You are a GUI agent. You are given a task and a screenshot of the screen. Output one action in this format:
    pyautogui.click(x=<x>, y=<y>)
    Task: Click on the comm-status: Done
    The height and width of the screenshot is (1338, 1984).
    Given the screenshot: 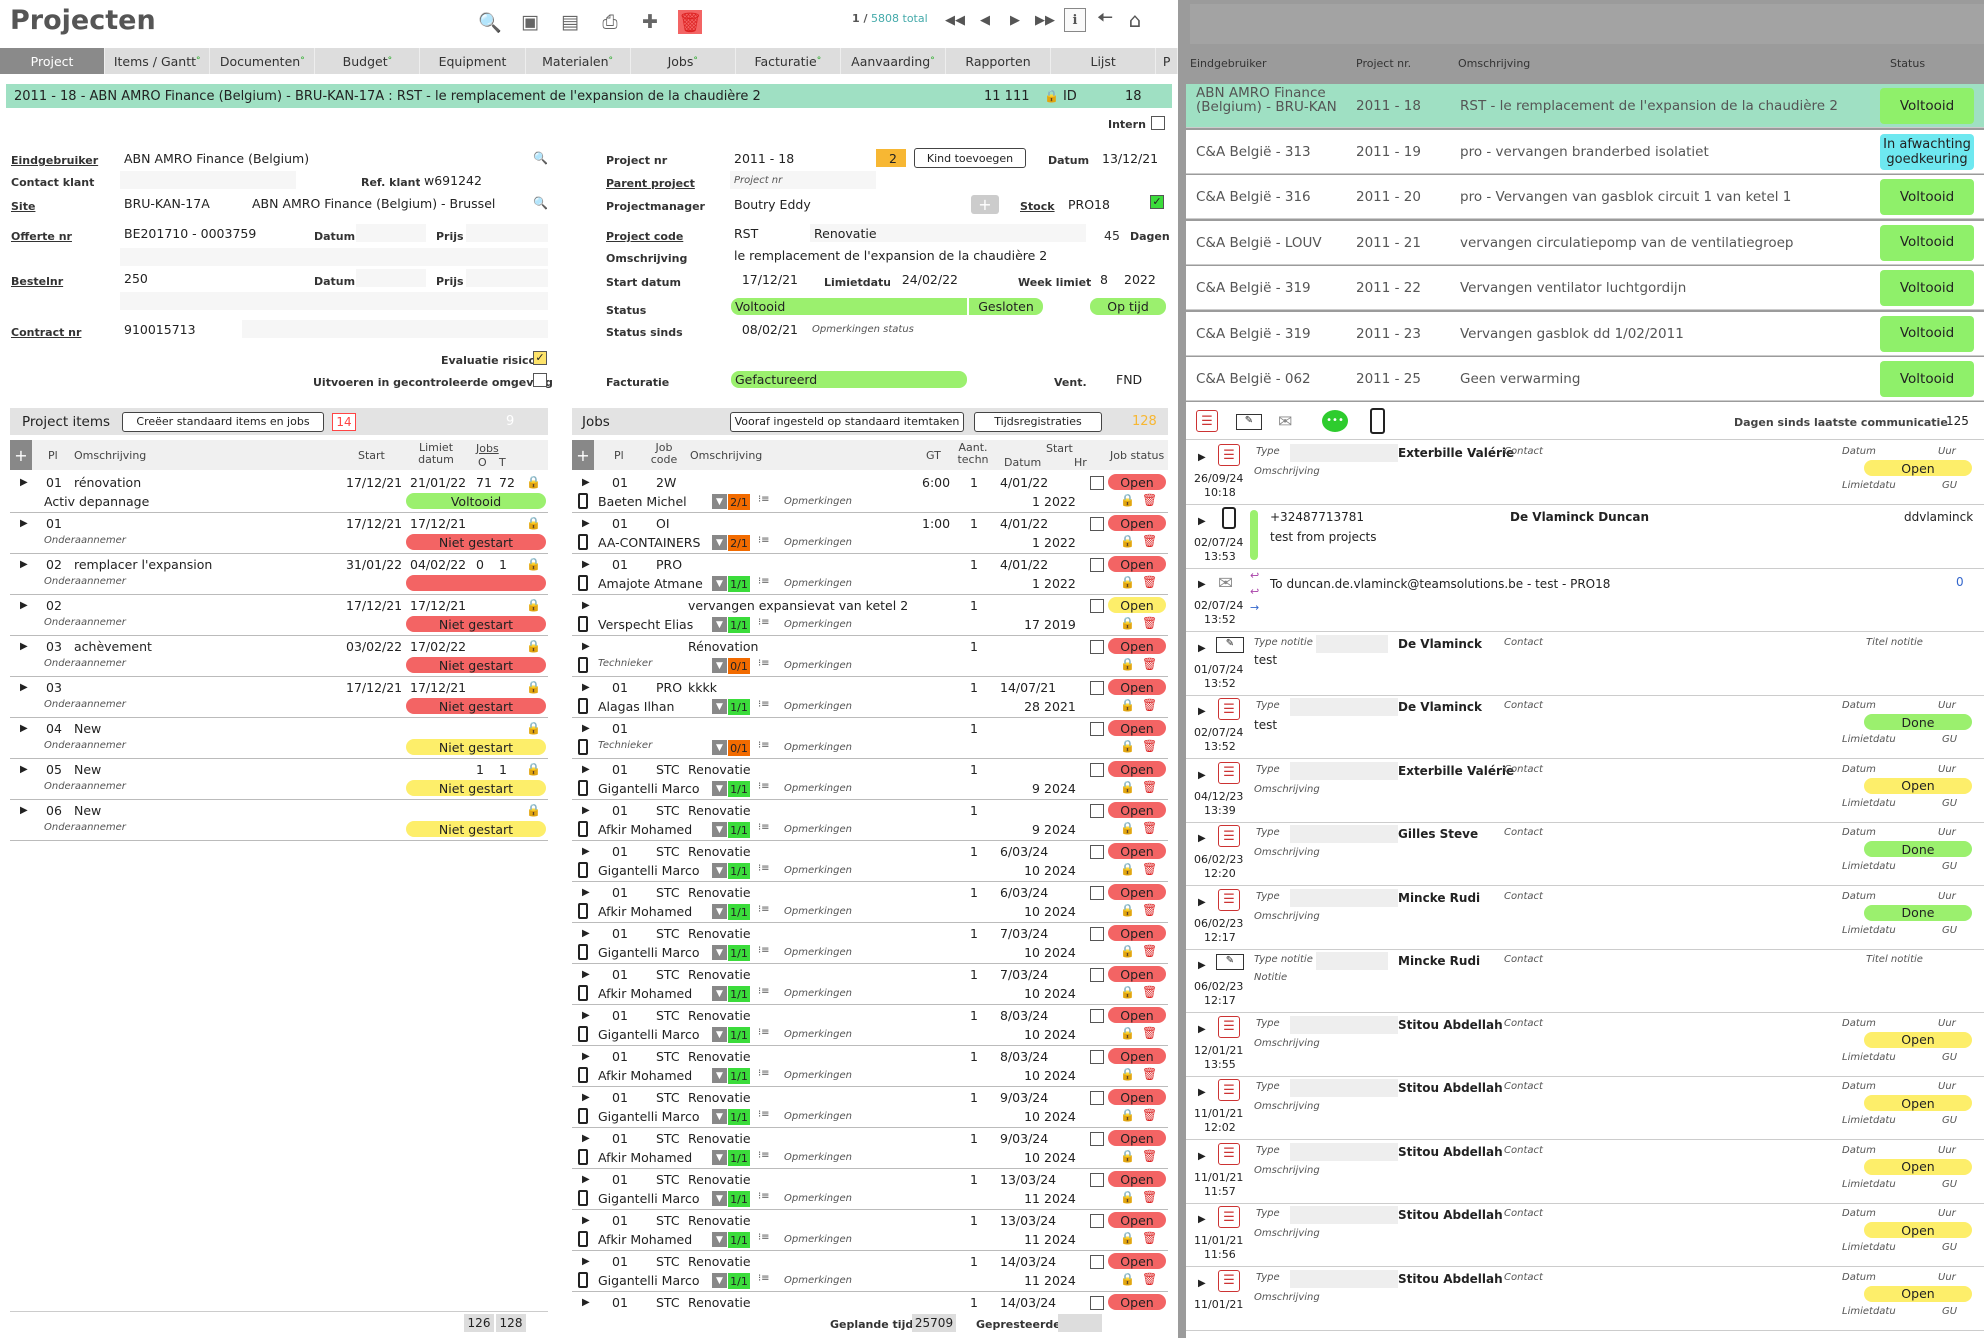 What is the action you would take?
    pyautogui.click(x=1918, y=849)
    